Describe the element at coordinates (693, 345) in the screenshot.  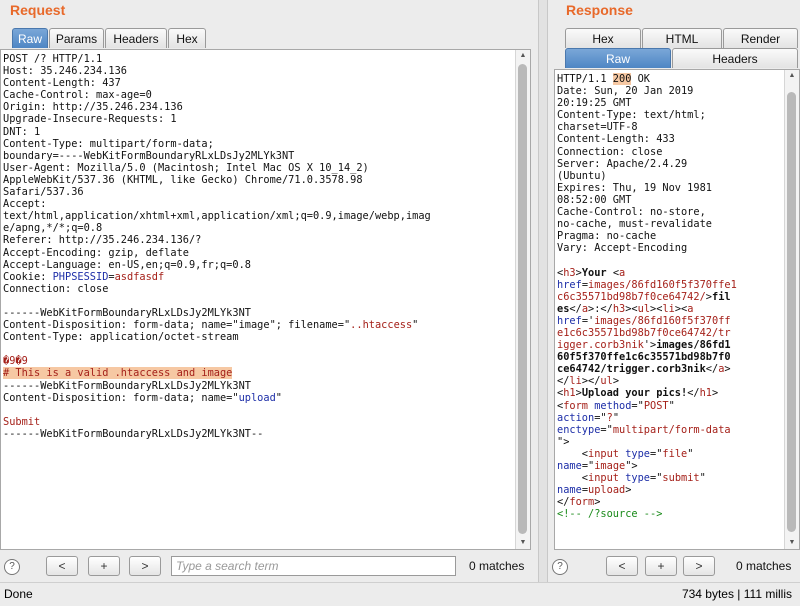
I see `code-token: images/86fd1` at that location.